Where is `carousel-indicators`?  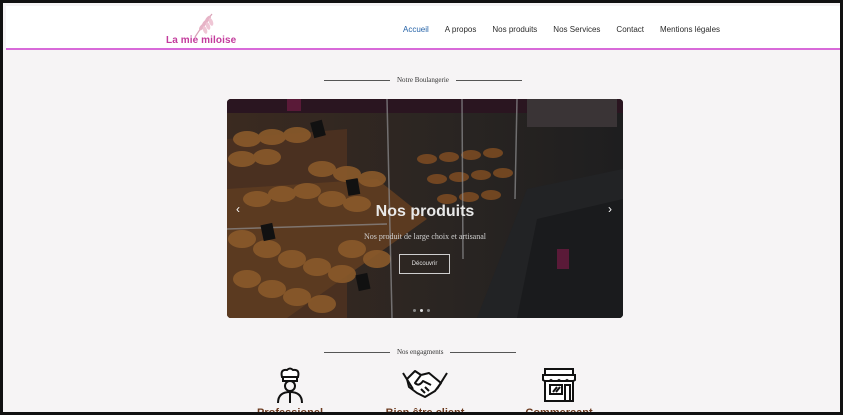
carousel-indicators is located at coordinates (421, 310).